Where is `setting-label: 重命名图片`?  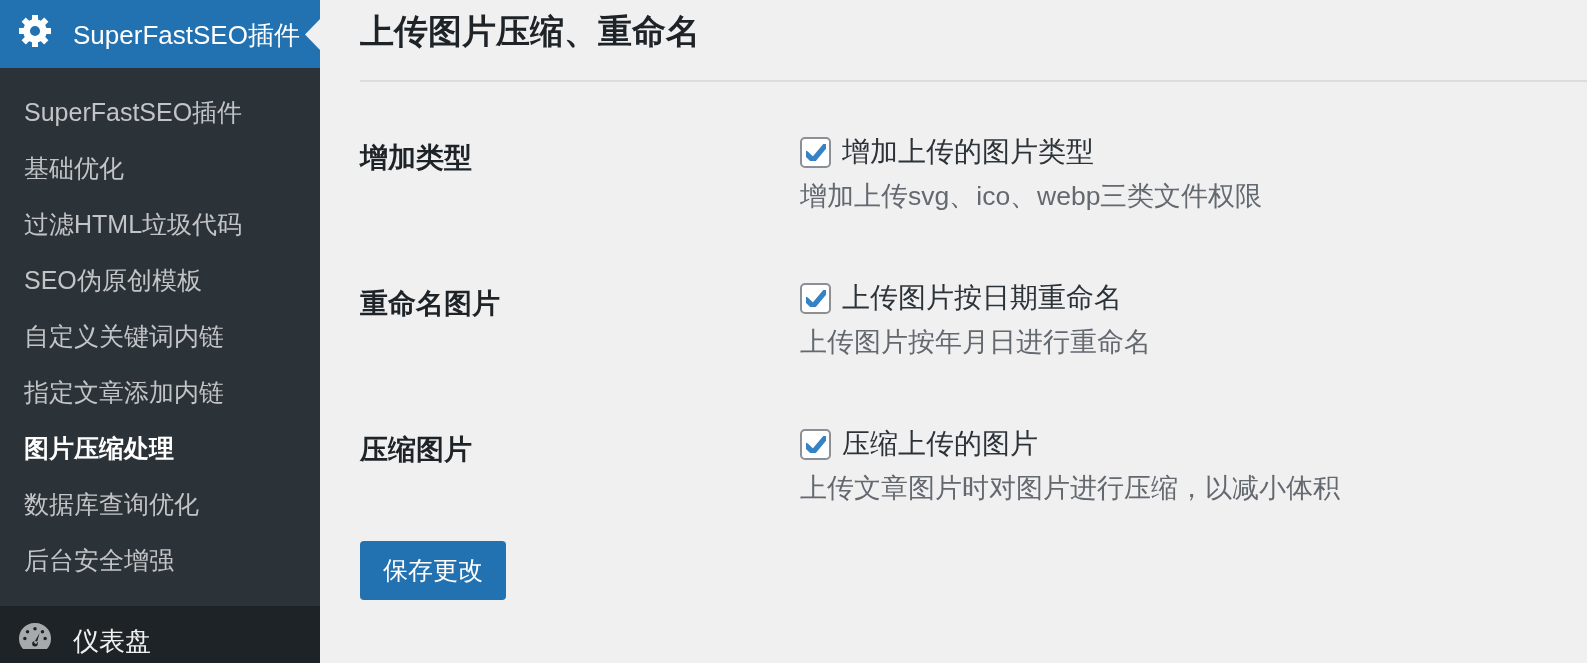 setting-label: 重命名图片 is located at coordinates (430, 304).